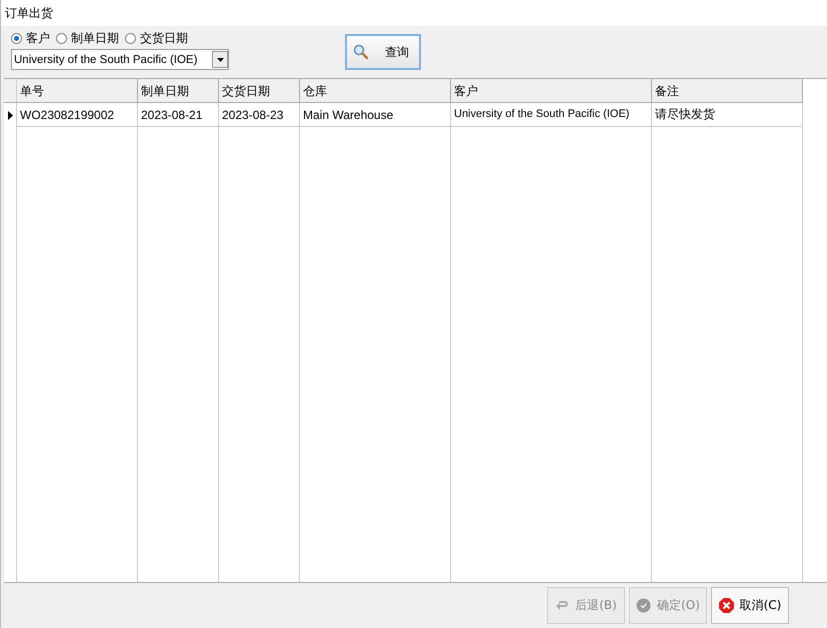 This screenshot has width=827, height=628. I want to click on column-header: 备注, so click(727, 91).